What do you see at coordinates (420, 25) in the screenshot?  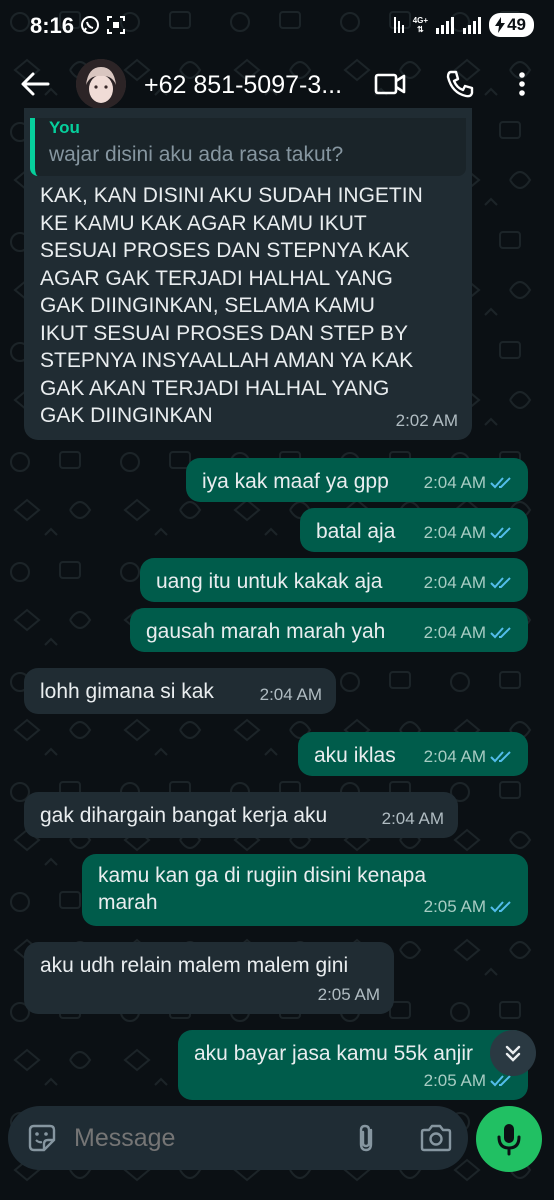 I see `network-type: 4G+ ⇅` at bounding box center [420, 25].